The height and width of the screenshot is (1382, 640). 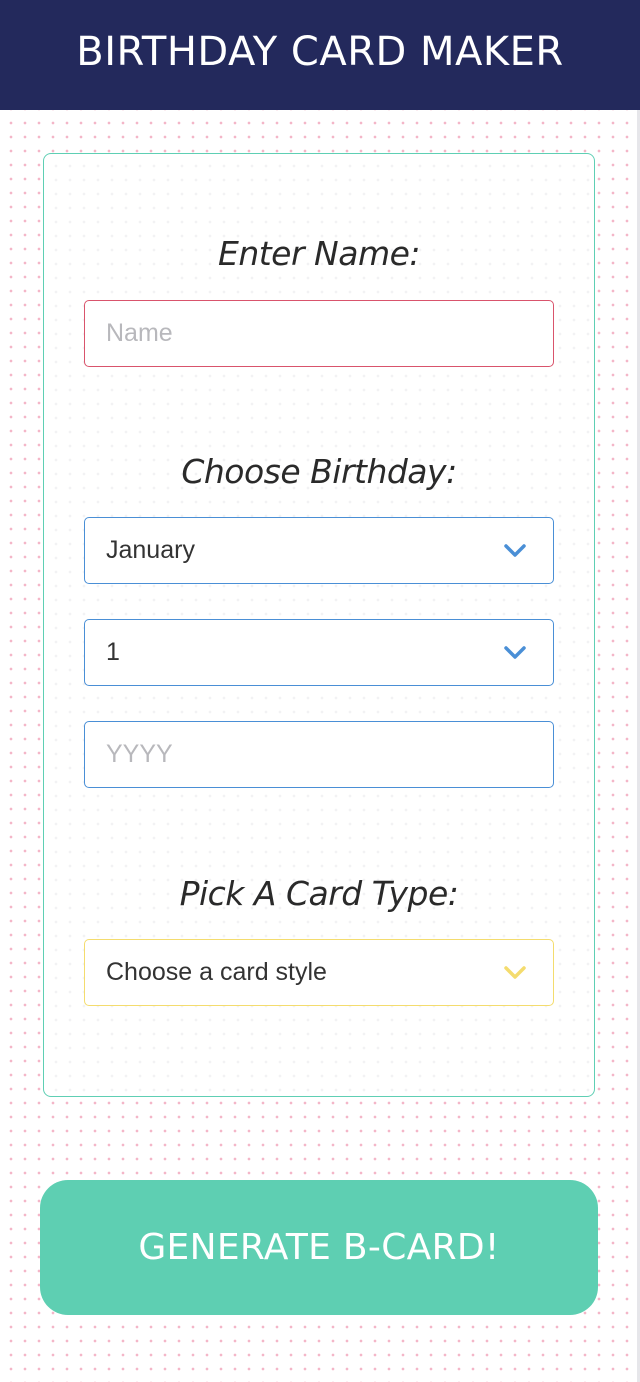 What do you see at coordinates (320, 52) in the screenshot?
I see `app-title: BIRTHDAY CARD MAKER` at bounding box center [320, 52].